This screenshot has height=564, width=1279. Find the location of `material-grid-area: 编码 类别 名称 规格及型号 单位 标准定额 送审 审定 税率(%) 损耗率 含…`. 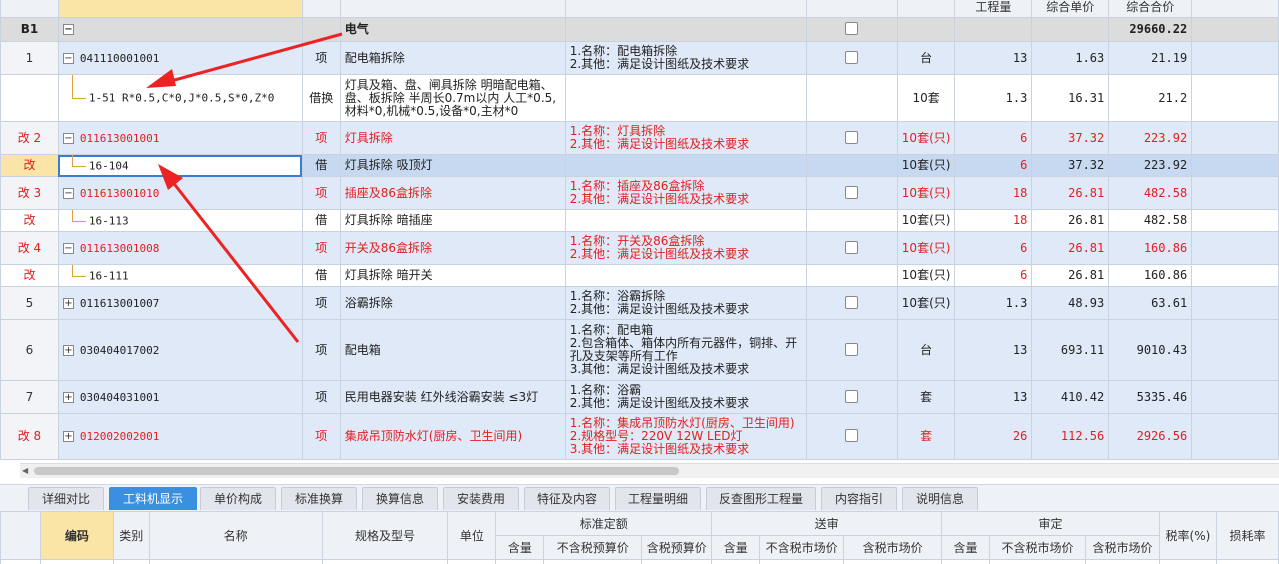

material-grid-area: 编码 类别 名称 规格及型号 单位 标准定额 送审 审定 税率(%) 损耗率 含… is located at coordinates (639, 537).